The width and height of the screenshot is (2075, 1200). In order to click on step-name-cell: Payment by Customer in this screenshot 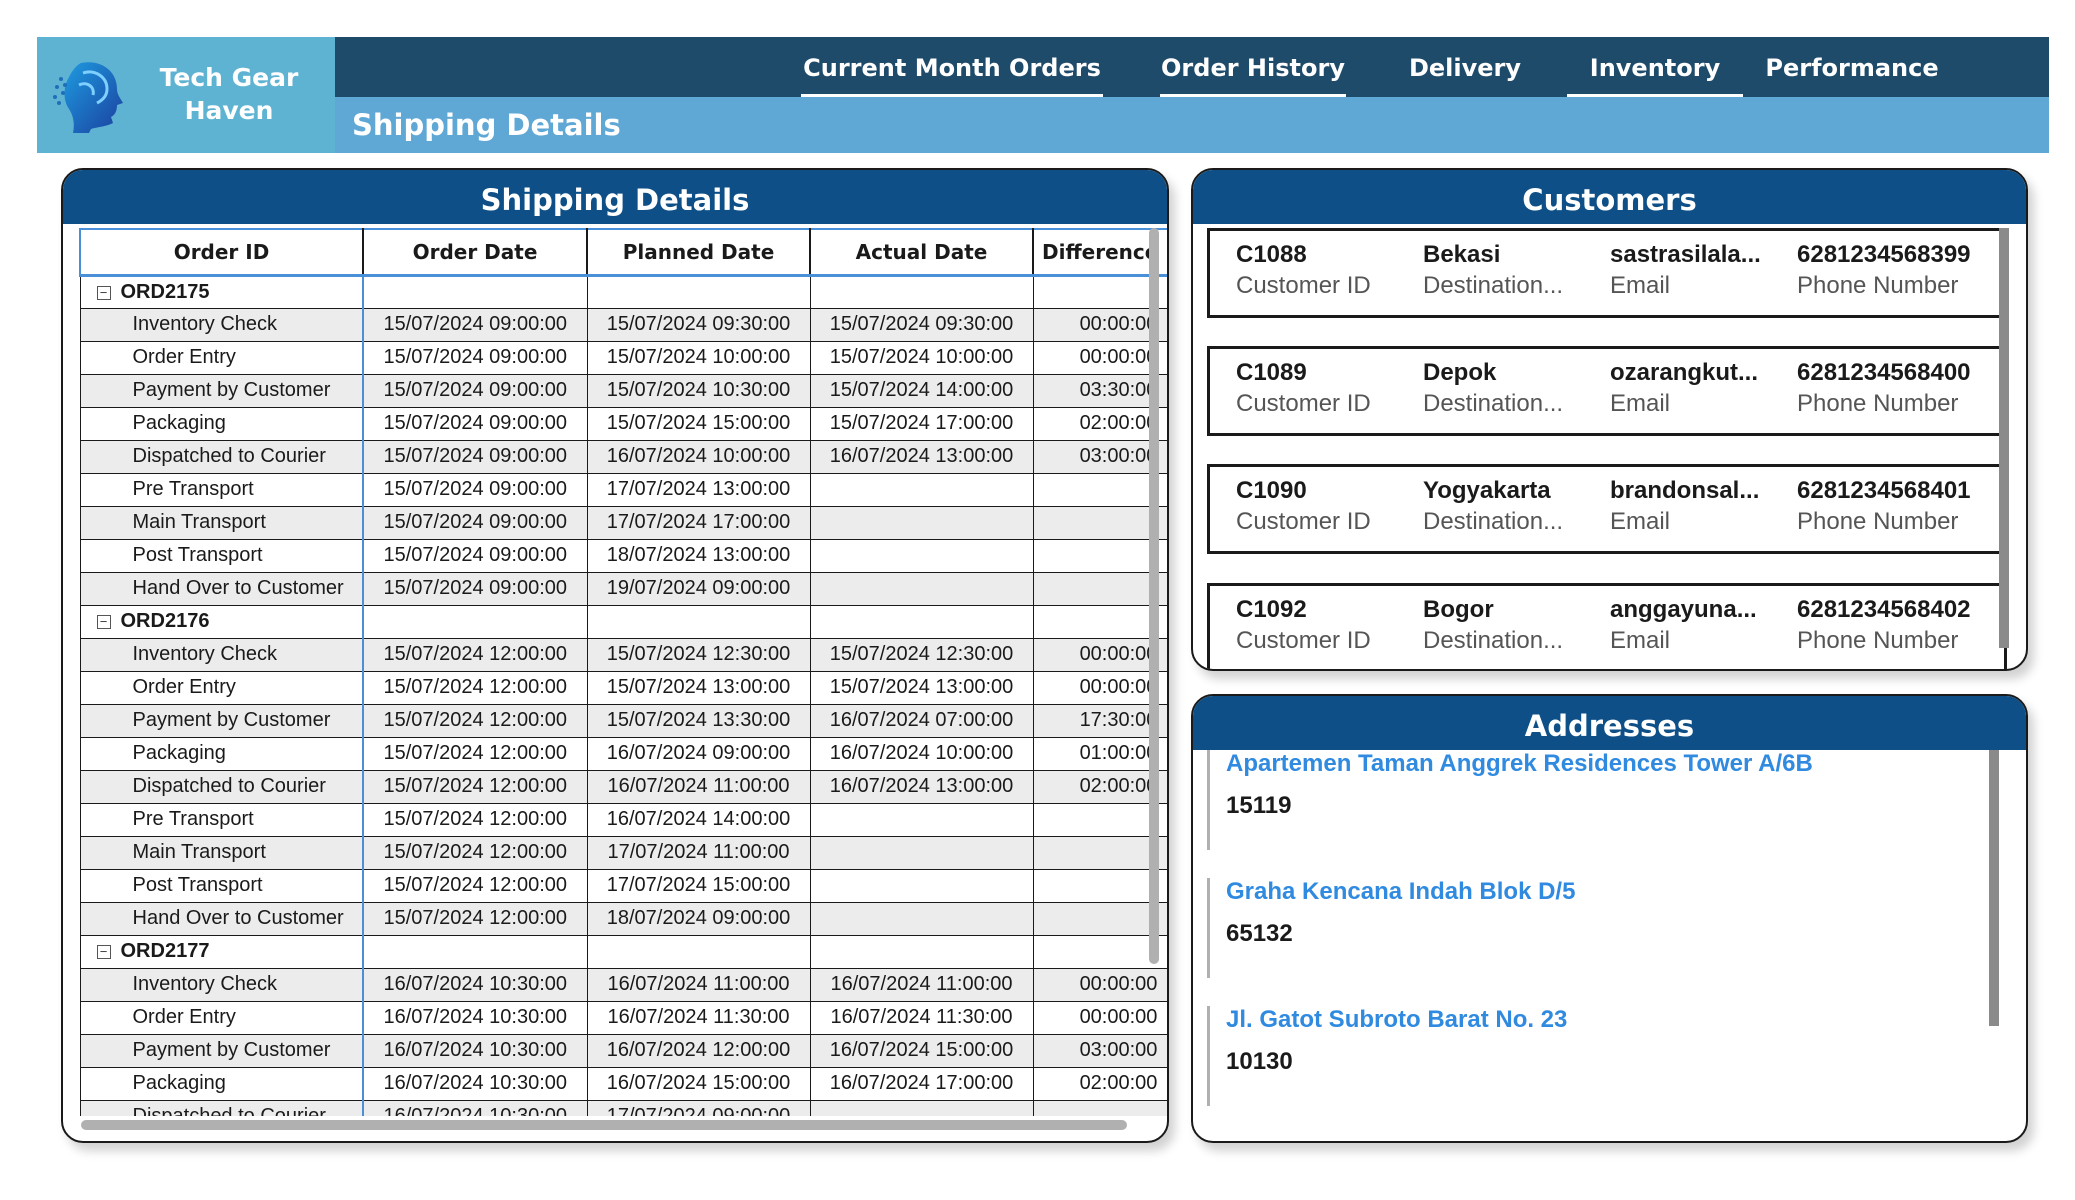, I will do `click(221, 390)`.